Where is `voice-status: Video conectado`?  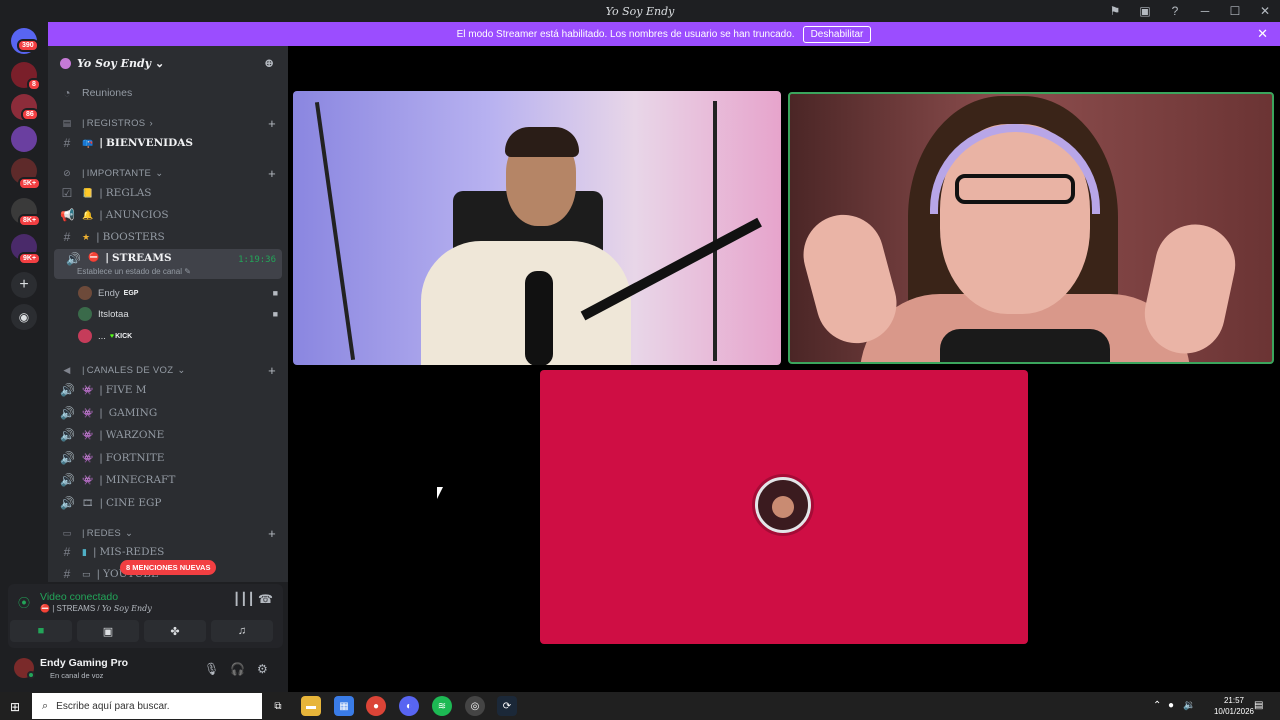 voice-status: Video conectado is located at coordinates (79, 597).